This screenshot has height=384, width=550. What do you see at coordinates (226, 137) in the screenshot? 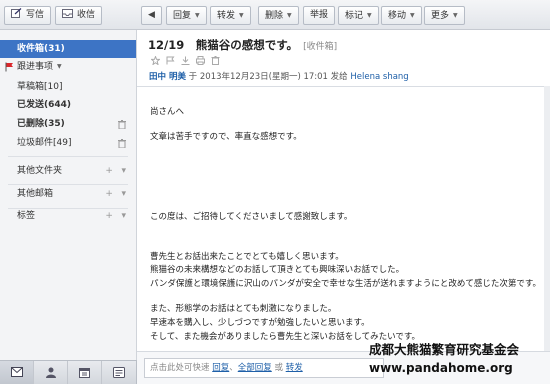
I see `body-line: 文章は苦手ですので、率直な感想です。` at bounding box center [226, 137].